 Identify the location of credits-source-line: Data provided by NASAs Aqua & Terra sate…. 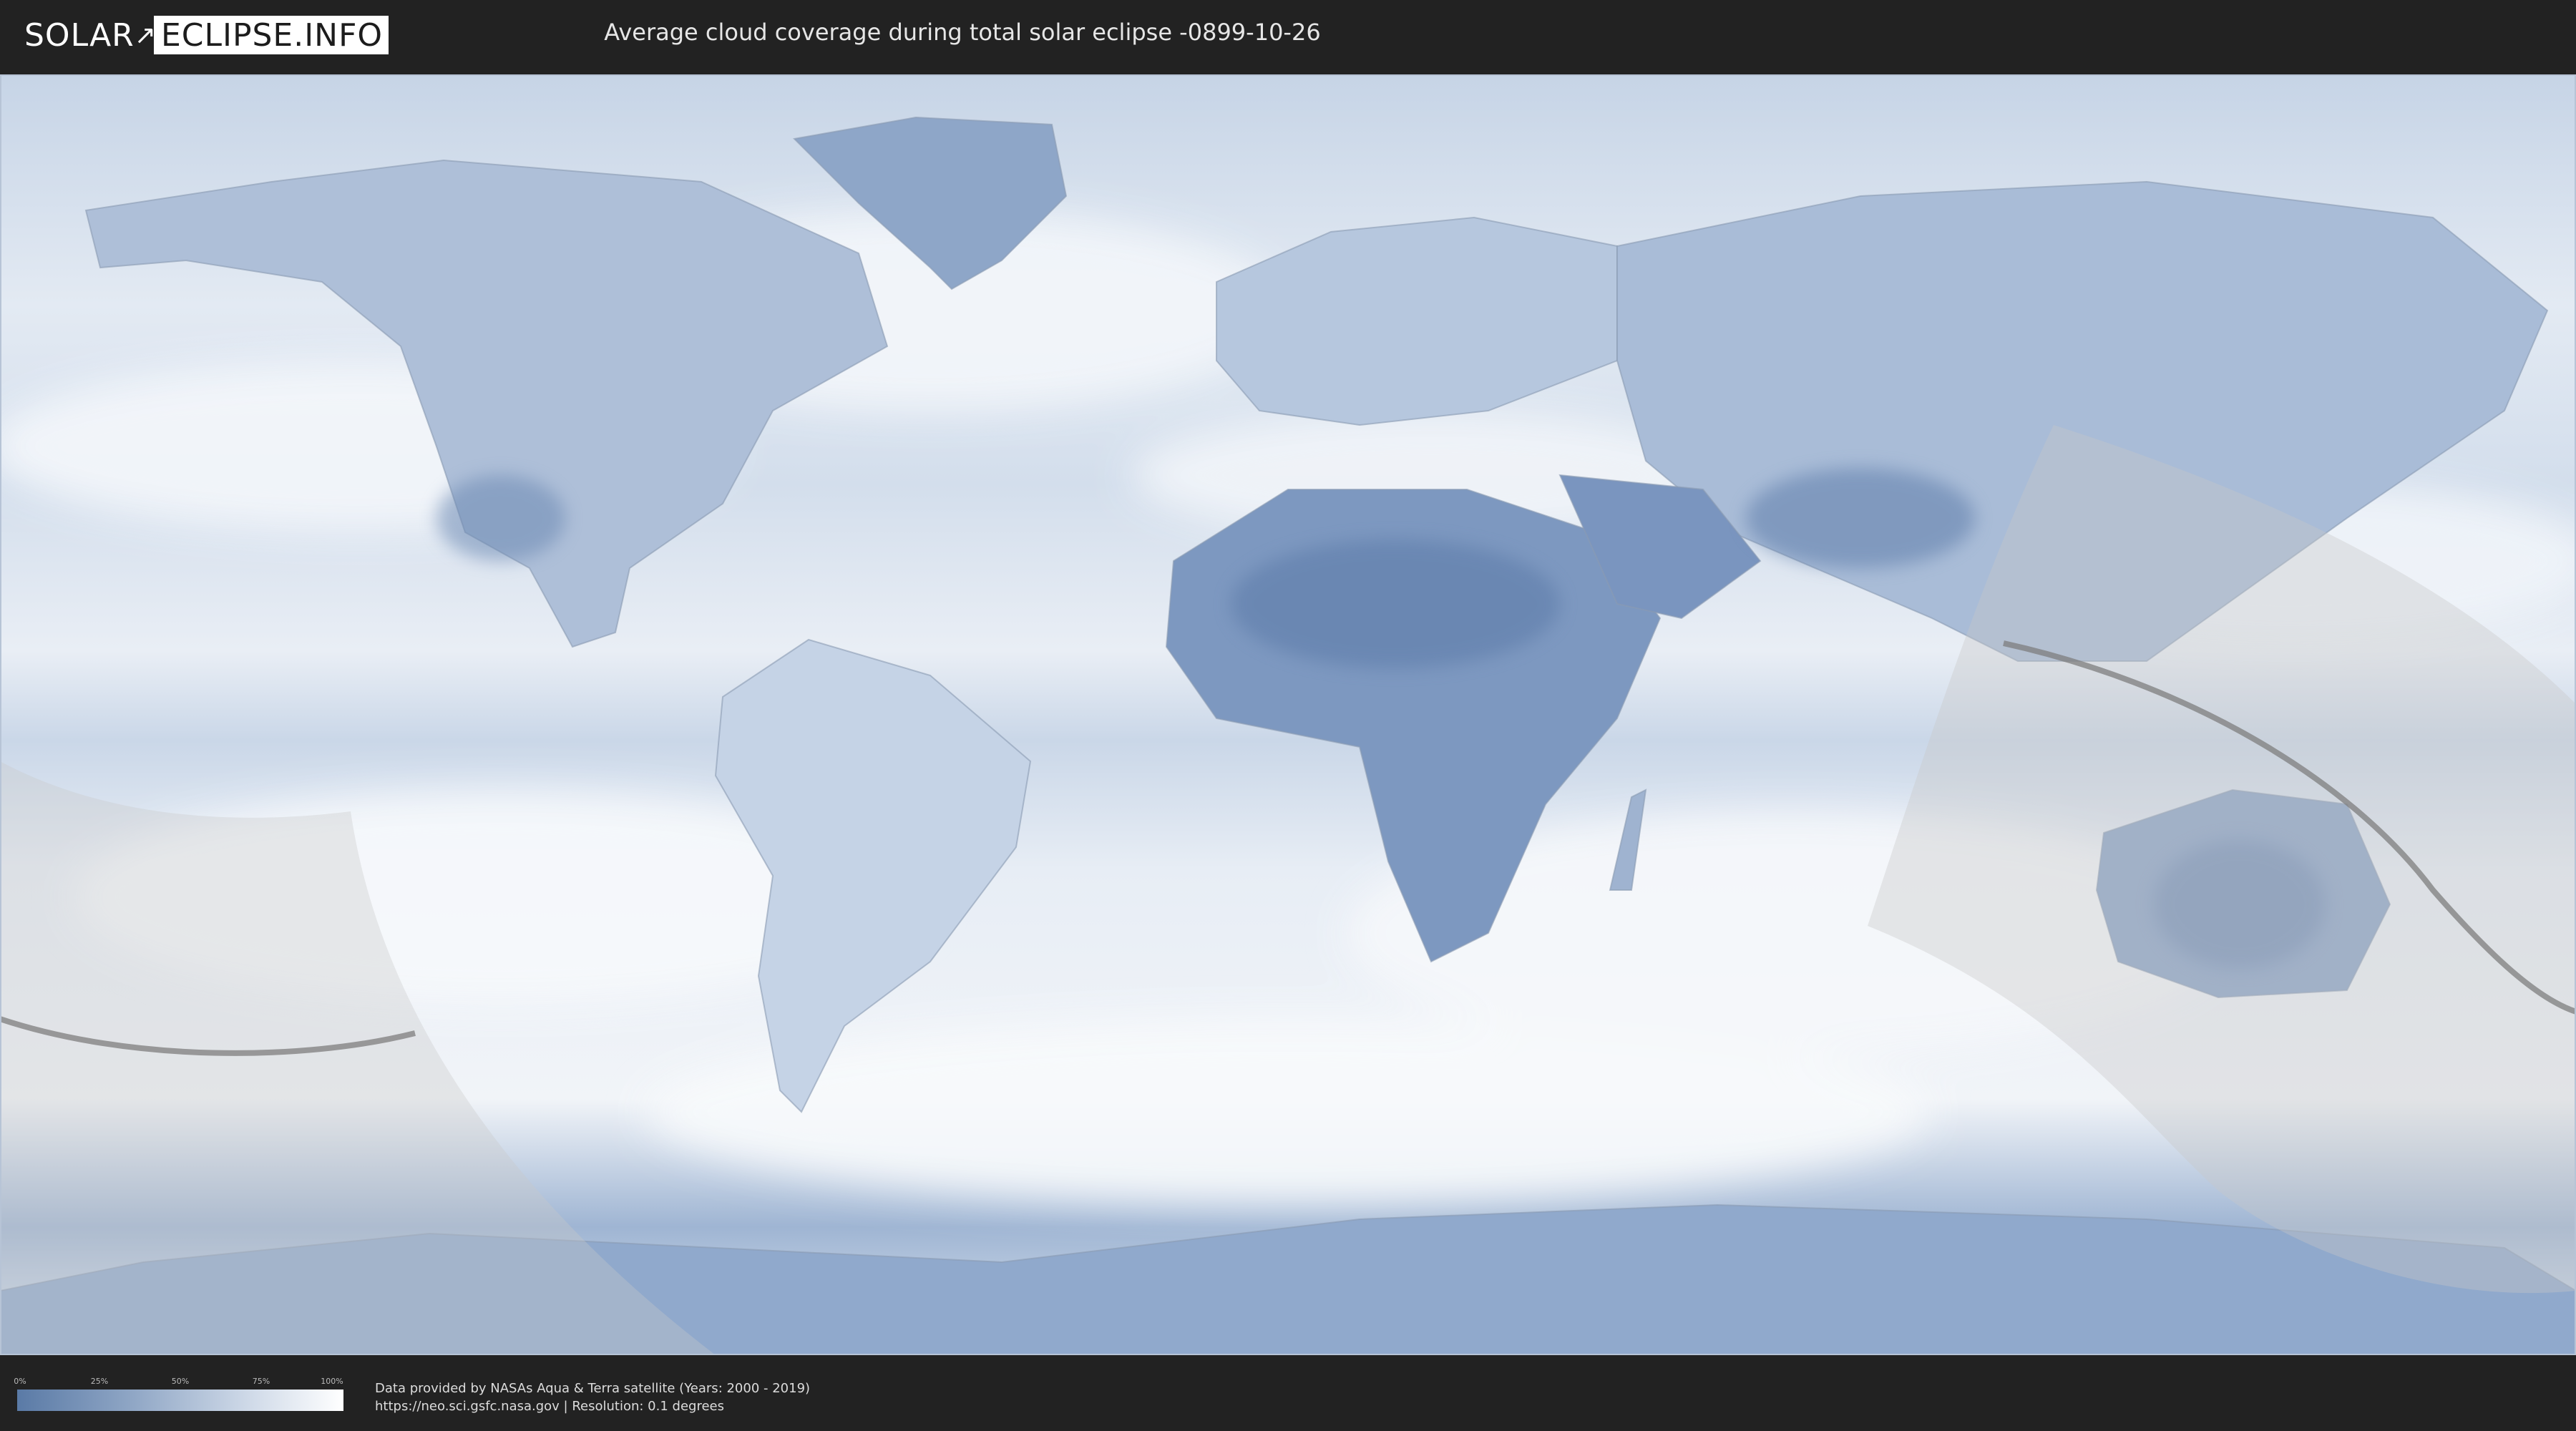
(593, 1388).